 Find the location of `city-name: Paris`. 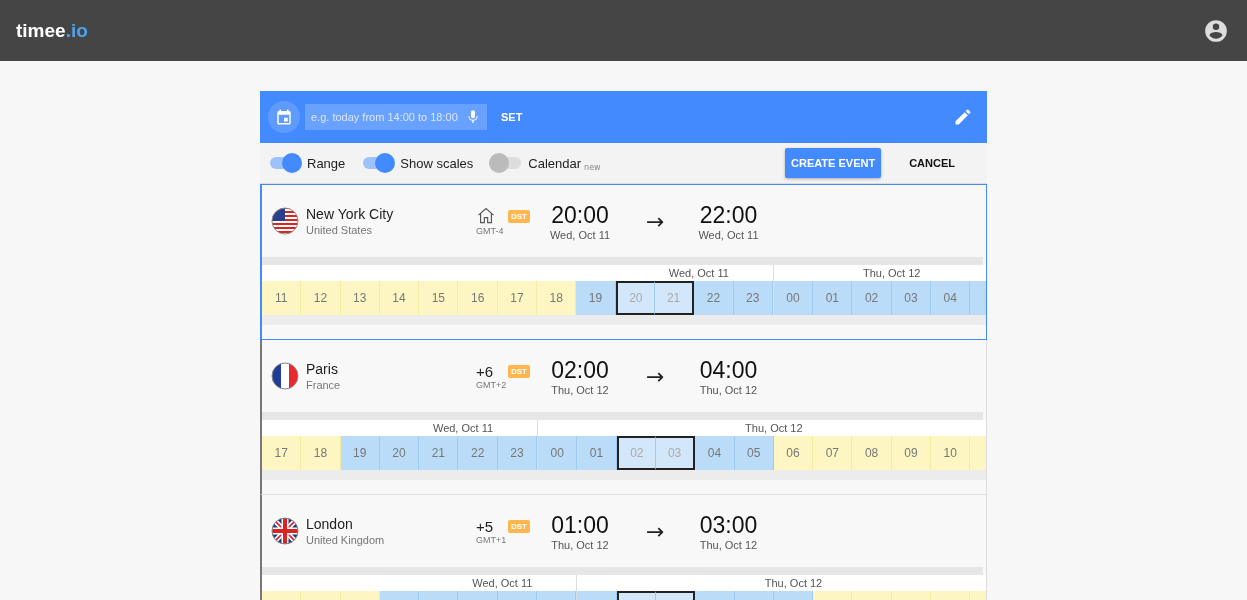

city-name: Paris is located at coordinates (322, 369).